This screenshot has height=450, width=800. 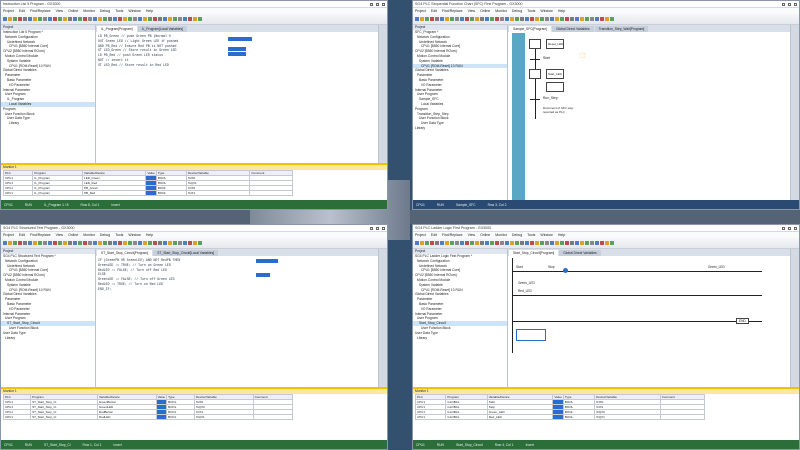 I want to click on menu-project: Project, so click(x=8, y=11).